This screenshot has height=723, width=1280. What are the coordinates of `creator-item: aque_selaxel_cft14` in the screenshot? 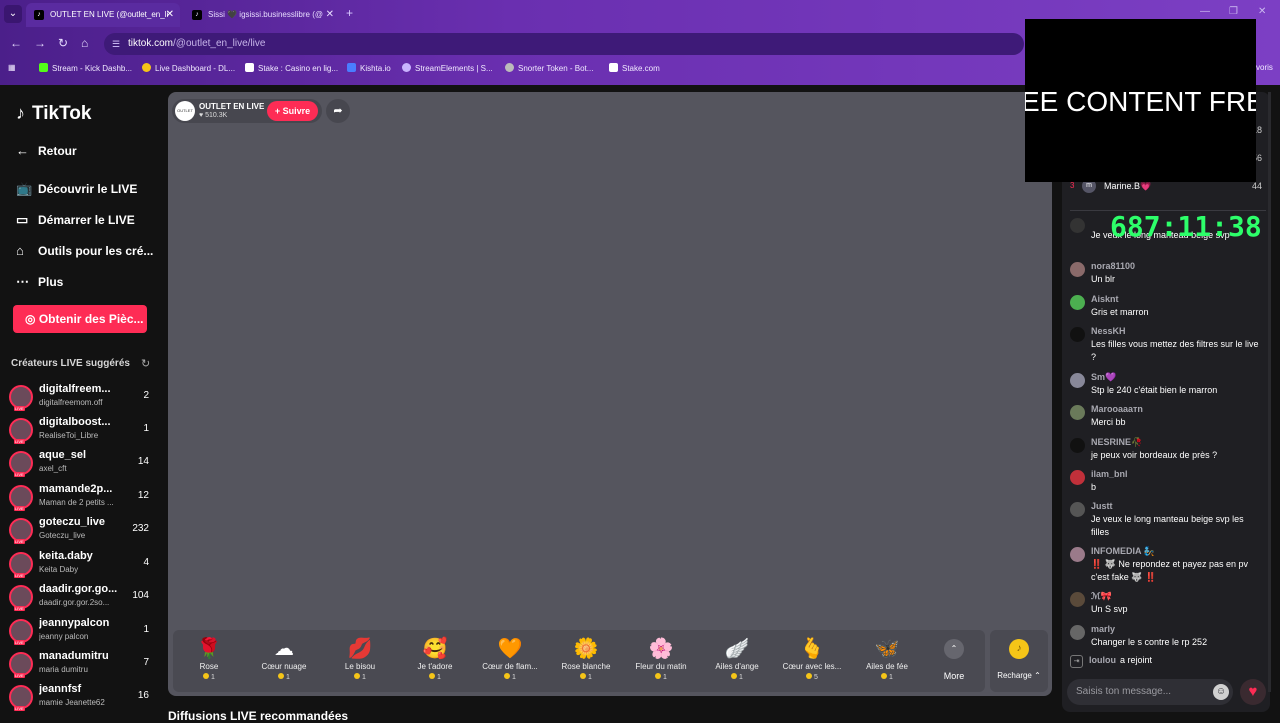 It's located at (83, 462).